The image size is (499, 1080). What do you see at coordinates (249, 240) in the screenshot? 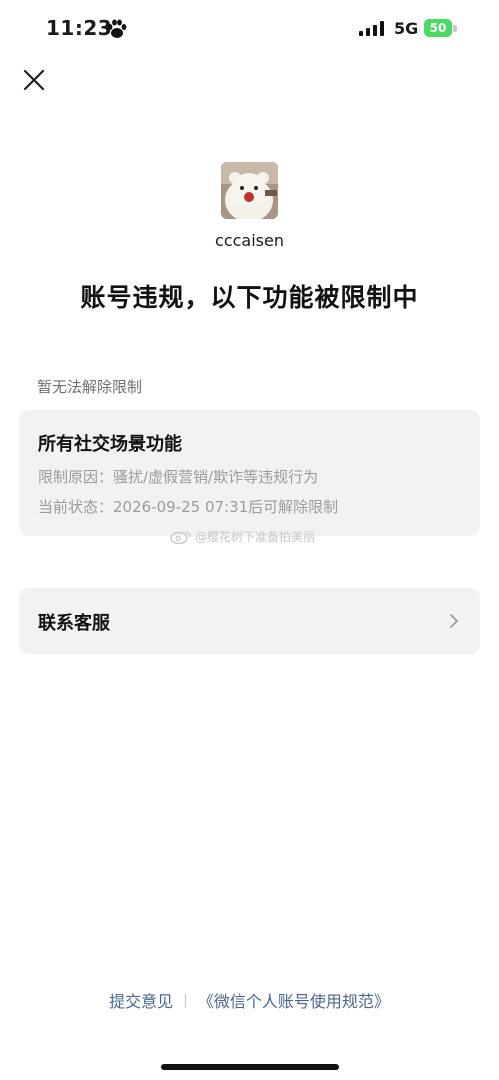
I see `username: cccaisen` at bounding box center [249, 240].